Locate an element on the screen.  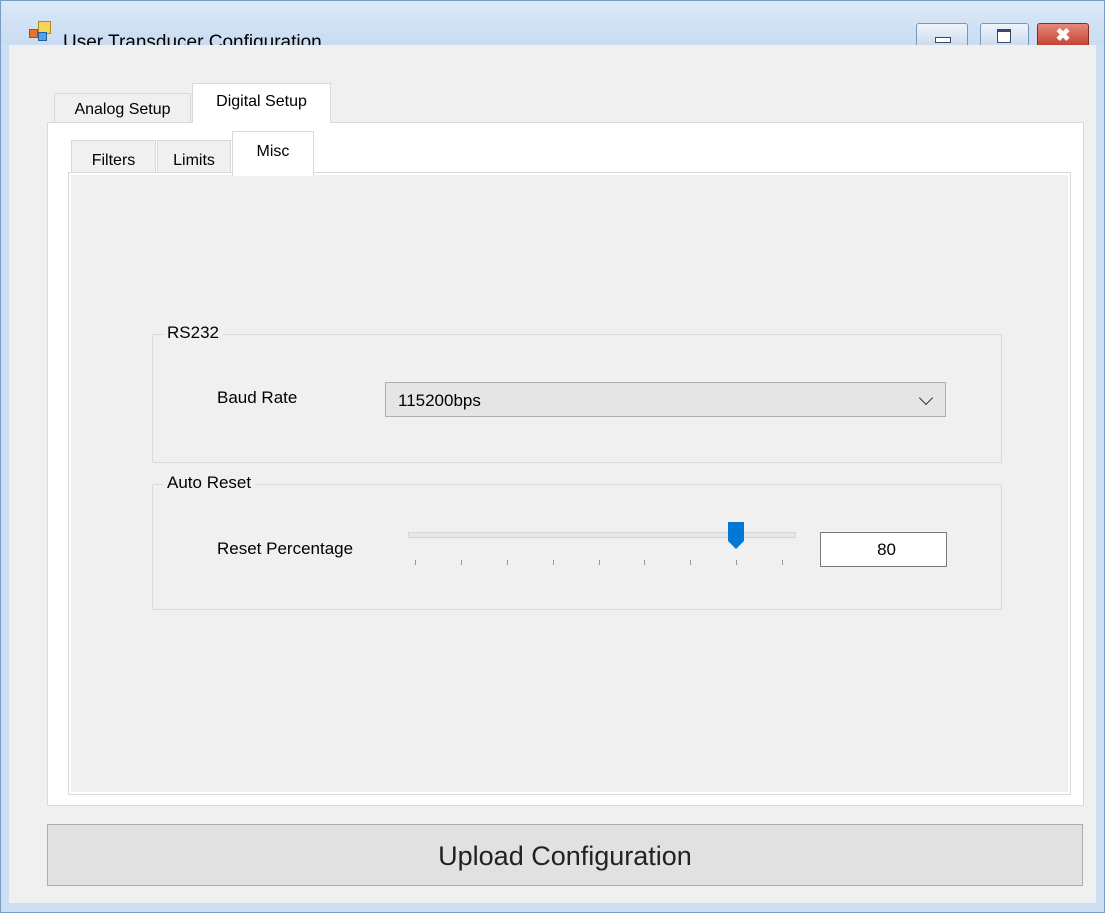
chevron-down-icon is located at coordinates (926, 398).